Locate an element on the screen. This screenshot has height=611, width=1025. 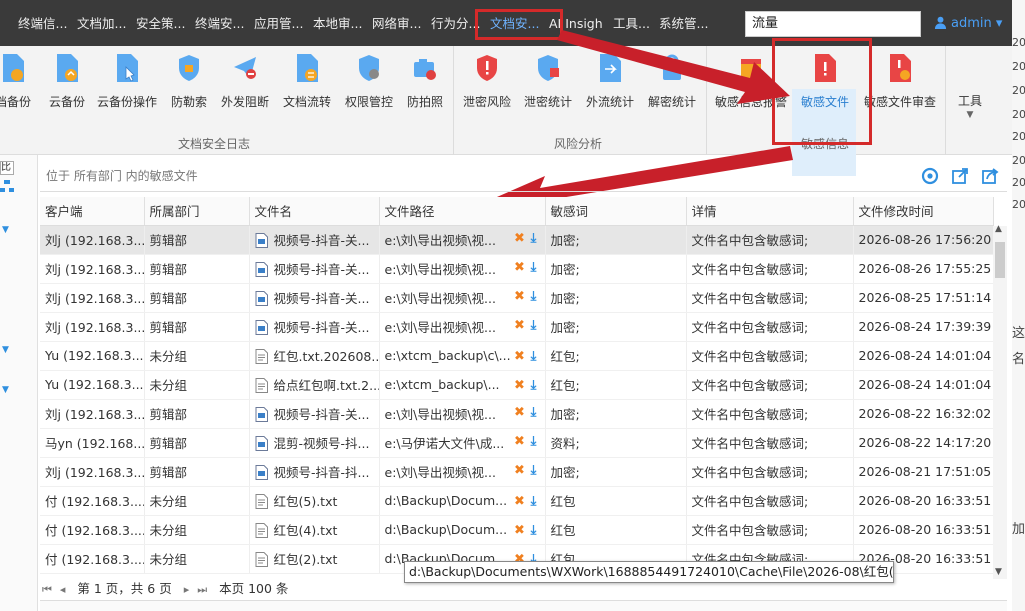
document-icon is located at coordinates (261, 298).